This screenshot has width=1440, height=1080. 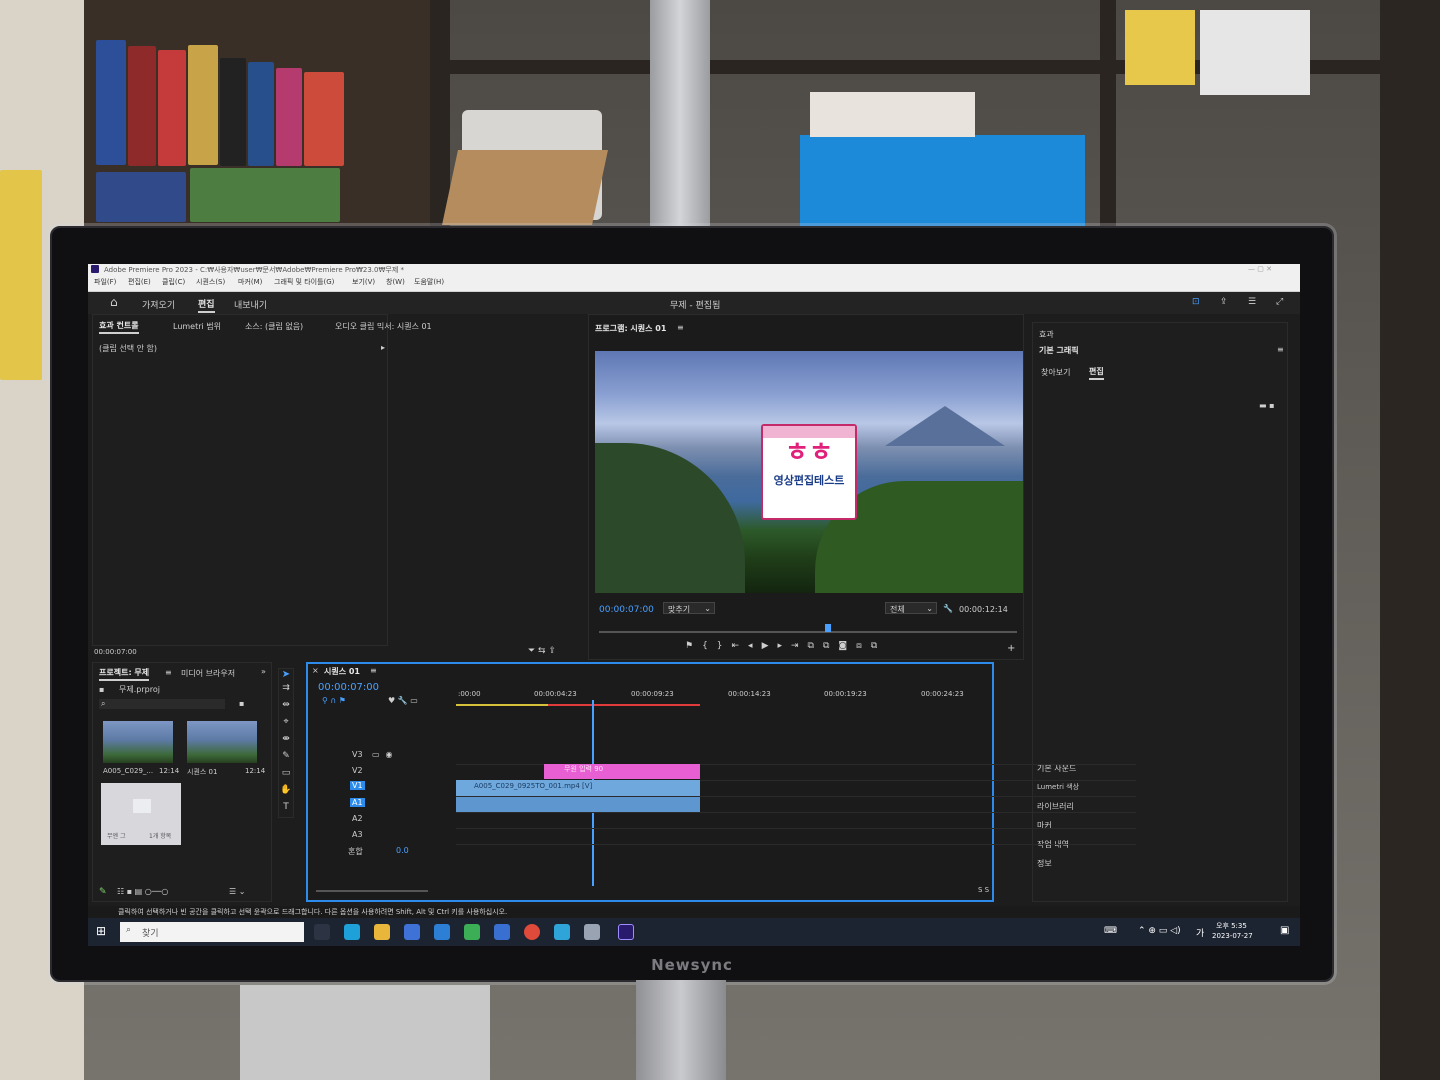 What do you see at coordinates (357, 785) in the screenshot?
I see `track-v1: V1` at bounding box center [357, 785].